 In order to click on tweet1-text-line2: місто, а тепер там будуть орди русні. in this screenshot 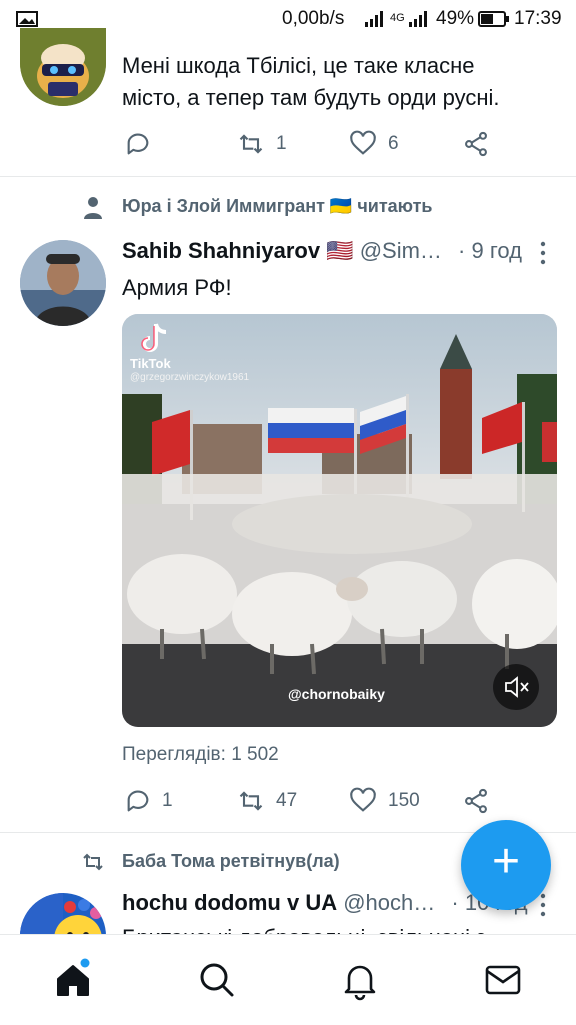, I will do `click(311, 97)`.